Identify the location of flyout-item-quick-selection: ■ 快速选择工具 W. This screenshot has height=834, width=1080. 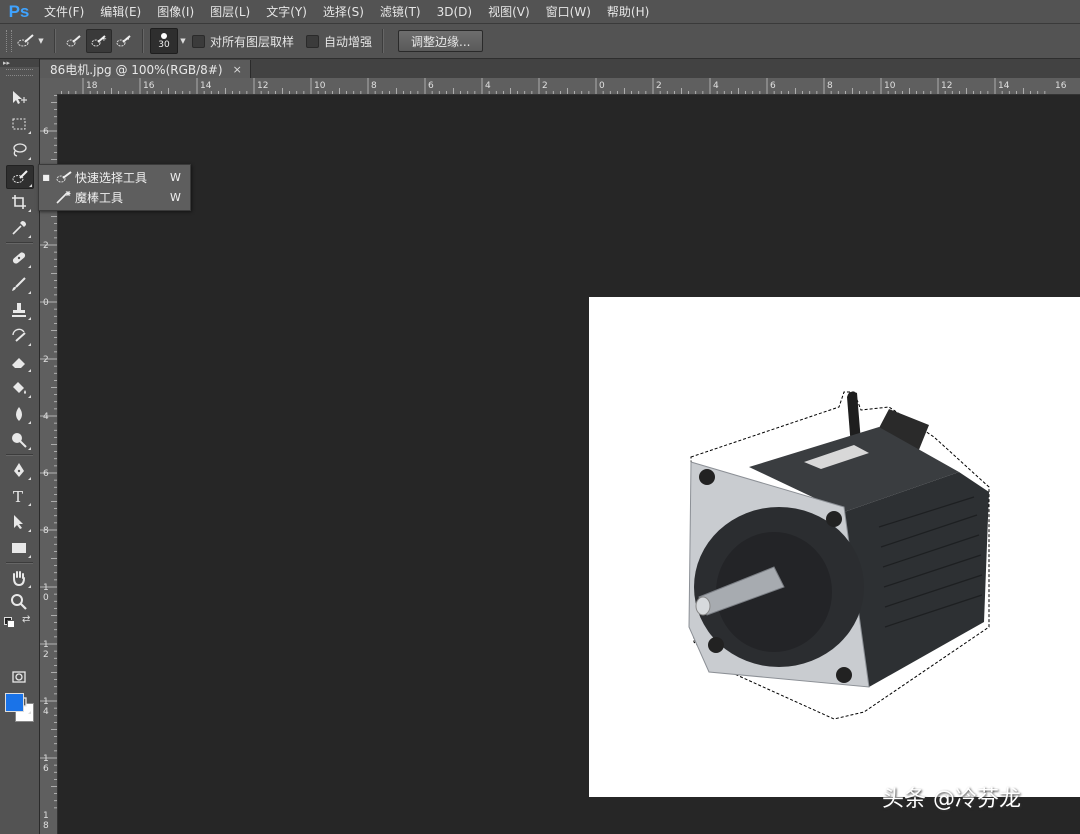
(114, 177).